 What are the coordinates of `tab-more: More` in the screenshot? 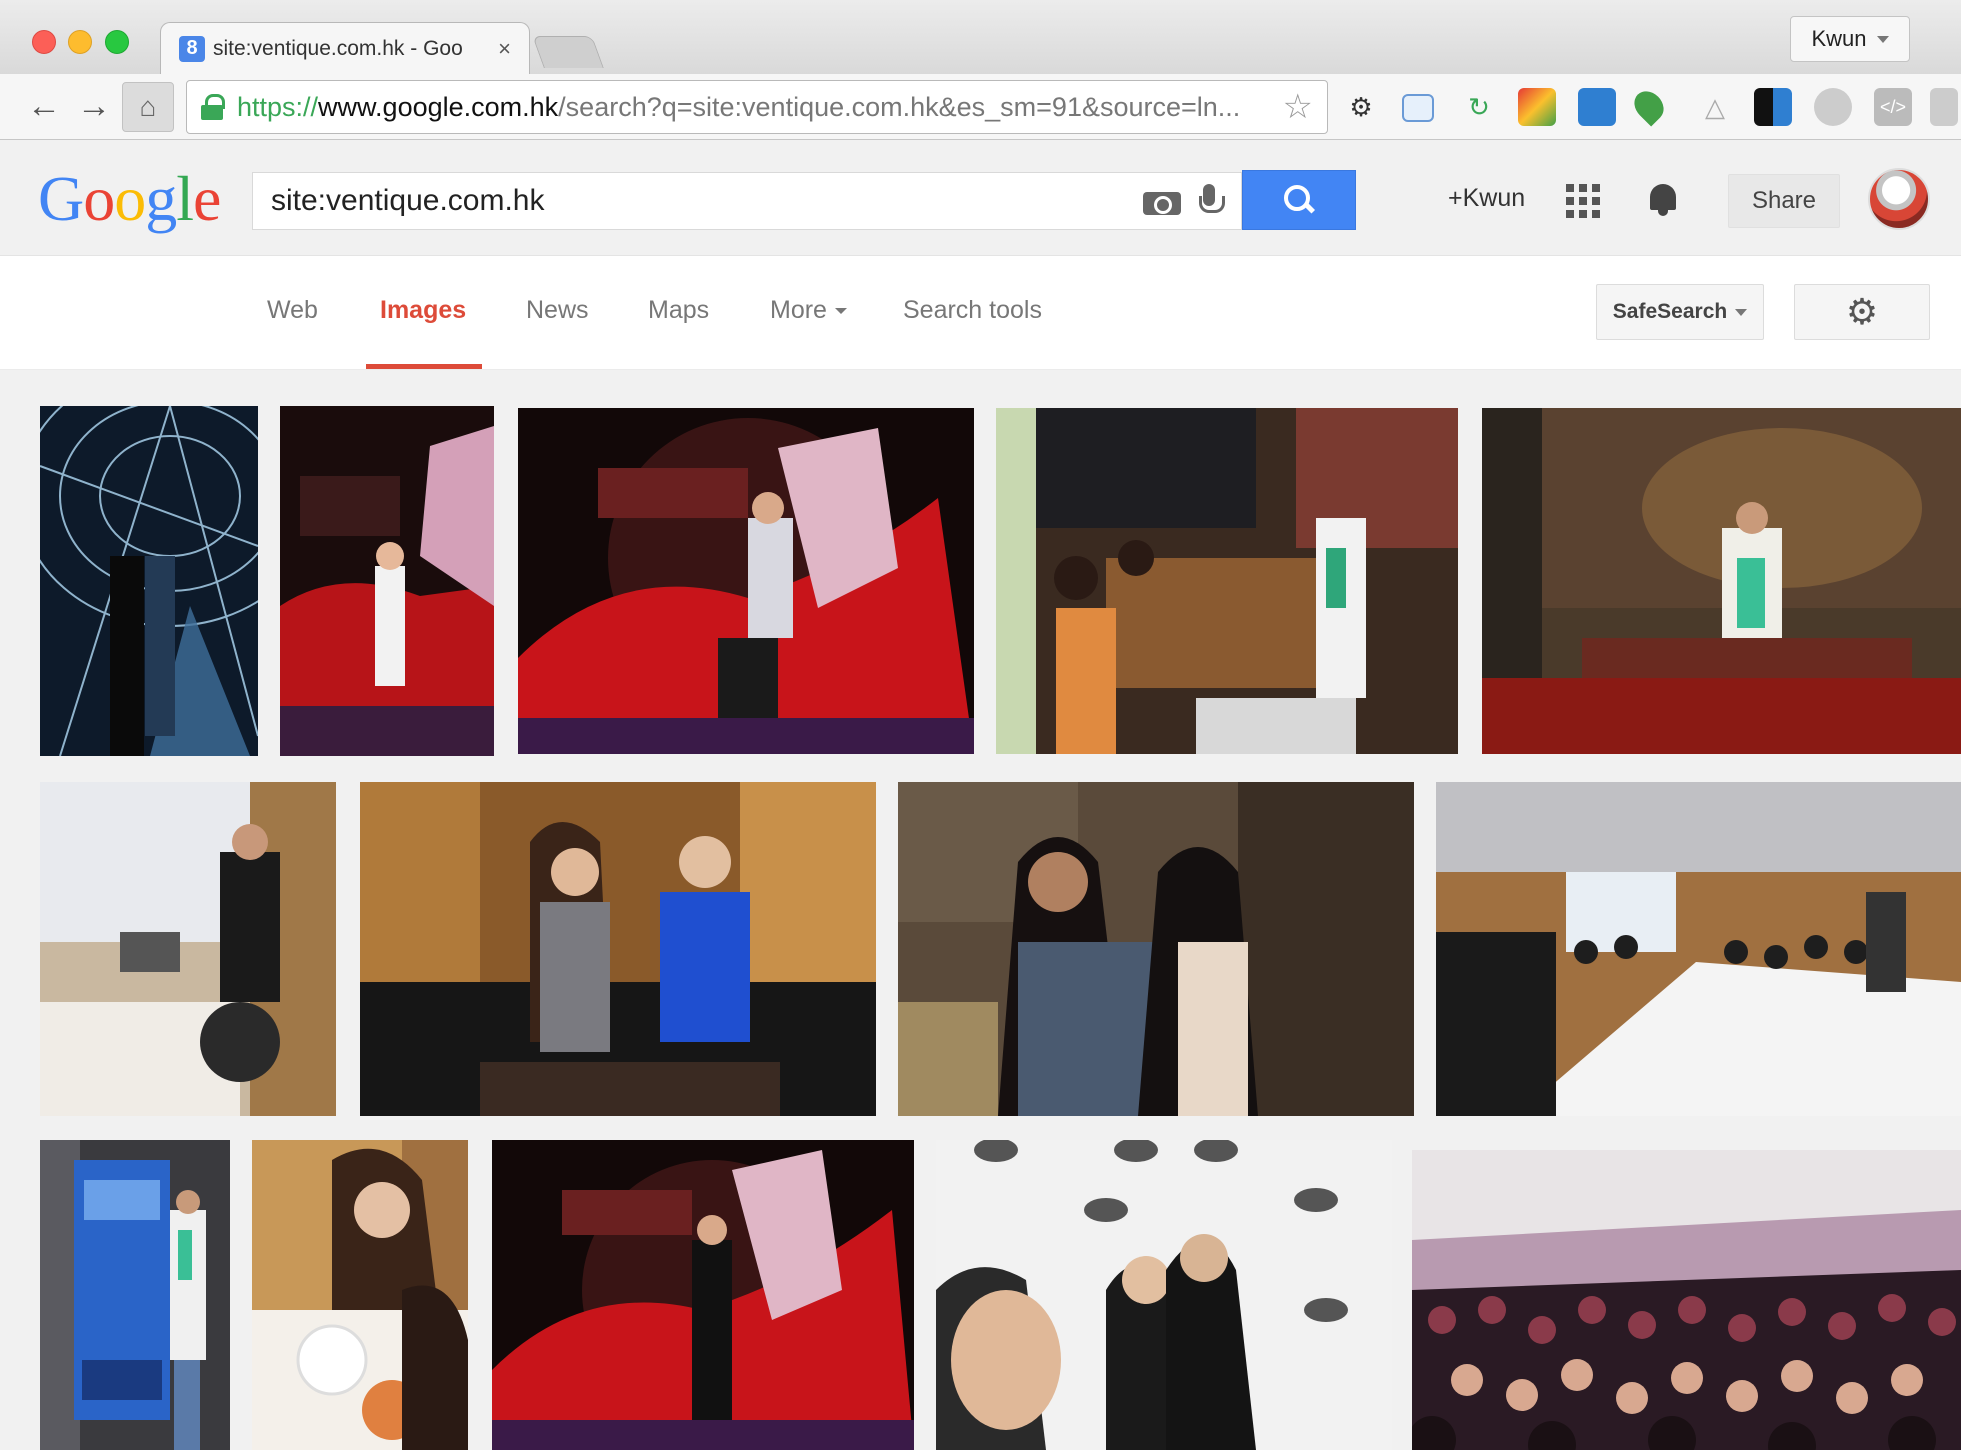 It's located at (808, 310).